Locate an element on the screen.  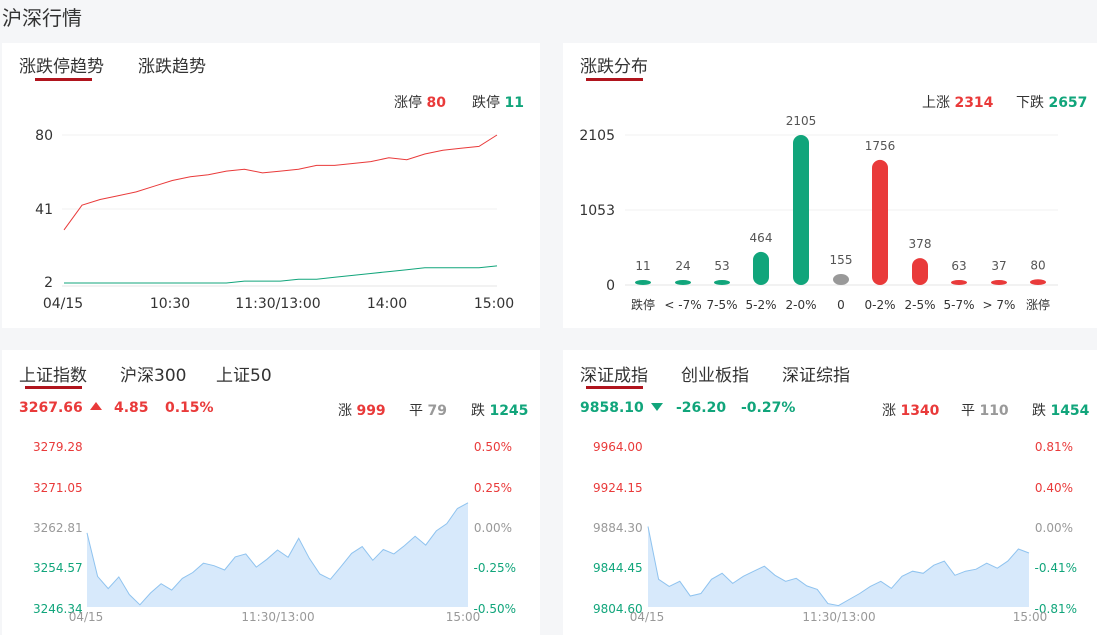
limit-down-line is located at coordinates (281, 274).